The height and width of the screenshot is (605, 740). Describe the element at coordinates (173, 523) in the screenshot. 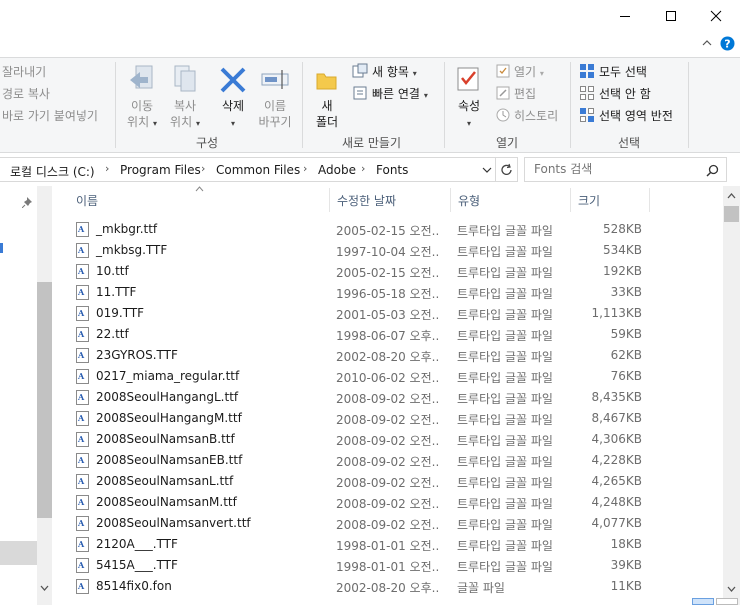

I see `file-name: 2008SeoulNamsanvert.ttf` at that location.